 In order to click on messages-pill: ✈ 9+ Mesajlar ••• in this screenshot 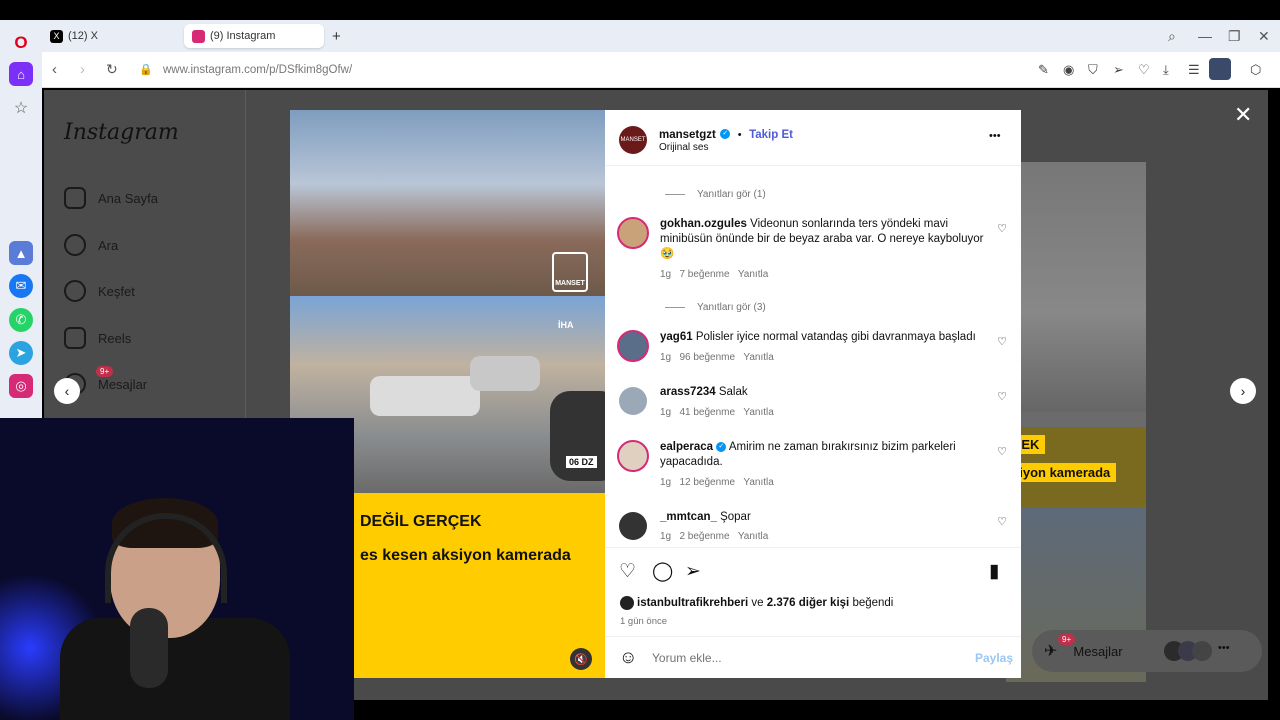, I will do `click(1147, 651)`.